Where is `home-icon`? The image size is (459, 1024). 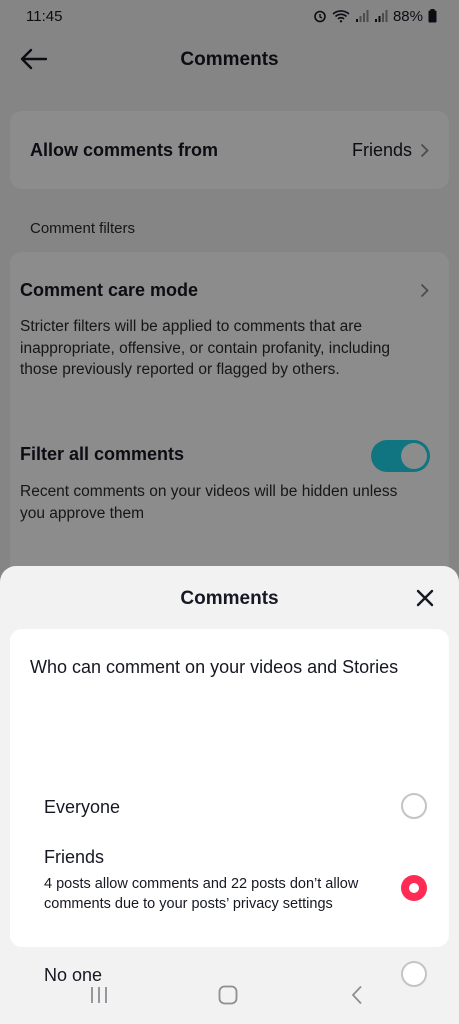
home-icon is located at coordinates (228, 997).